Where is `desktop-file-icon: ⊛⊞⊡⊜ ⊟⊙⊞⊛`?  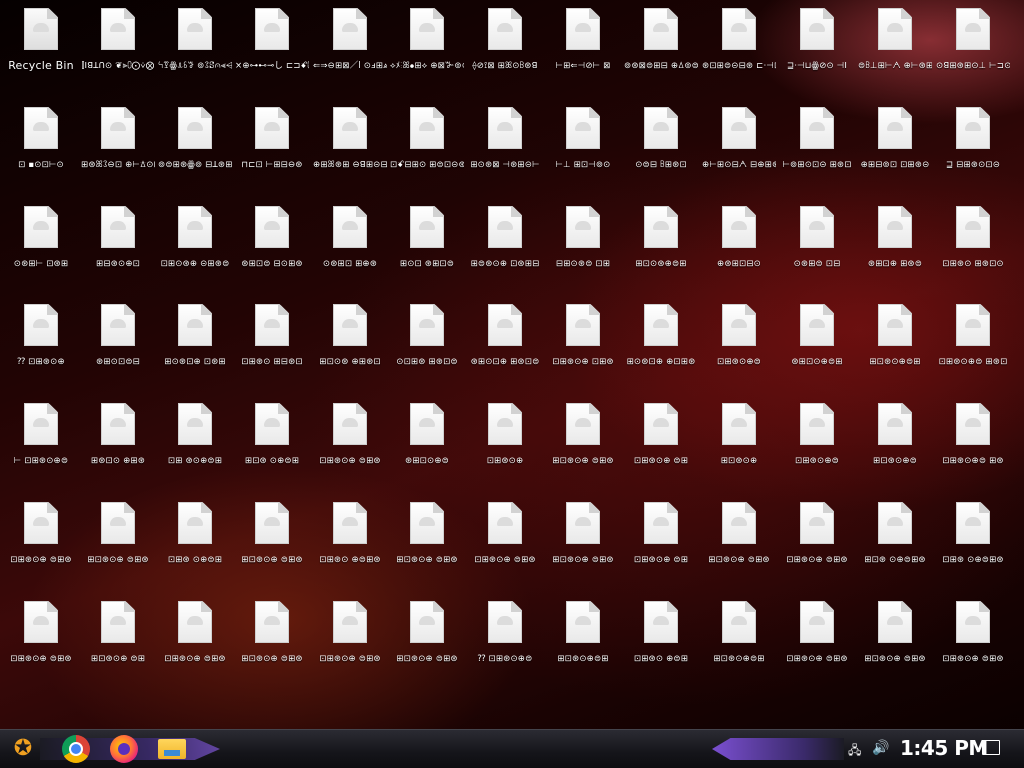
desktop-file-icon: ⊛⊞⊡⊜ ⊟⊙⊞⊛ is located at coordinates (272, 246).